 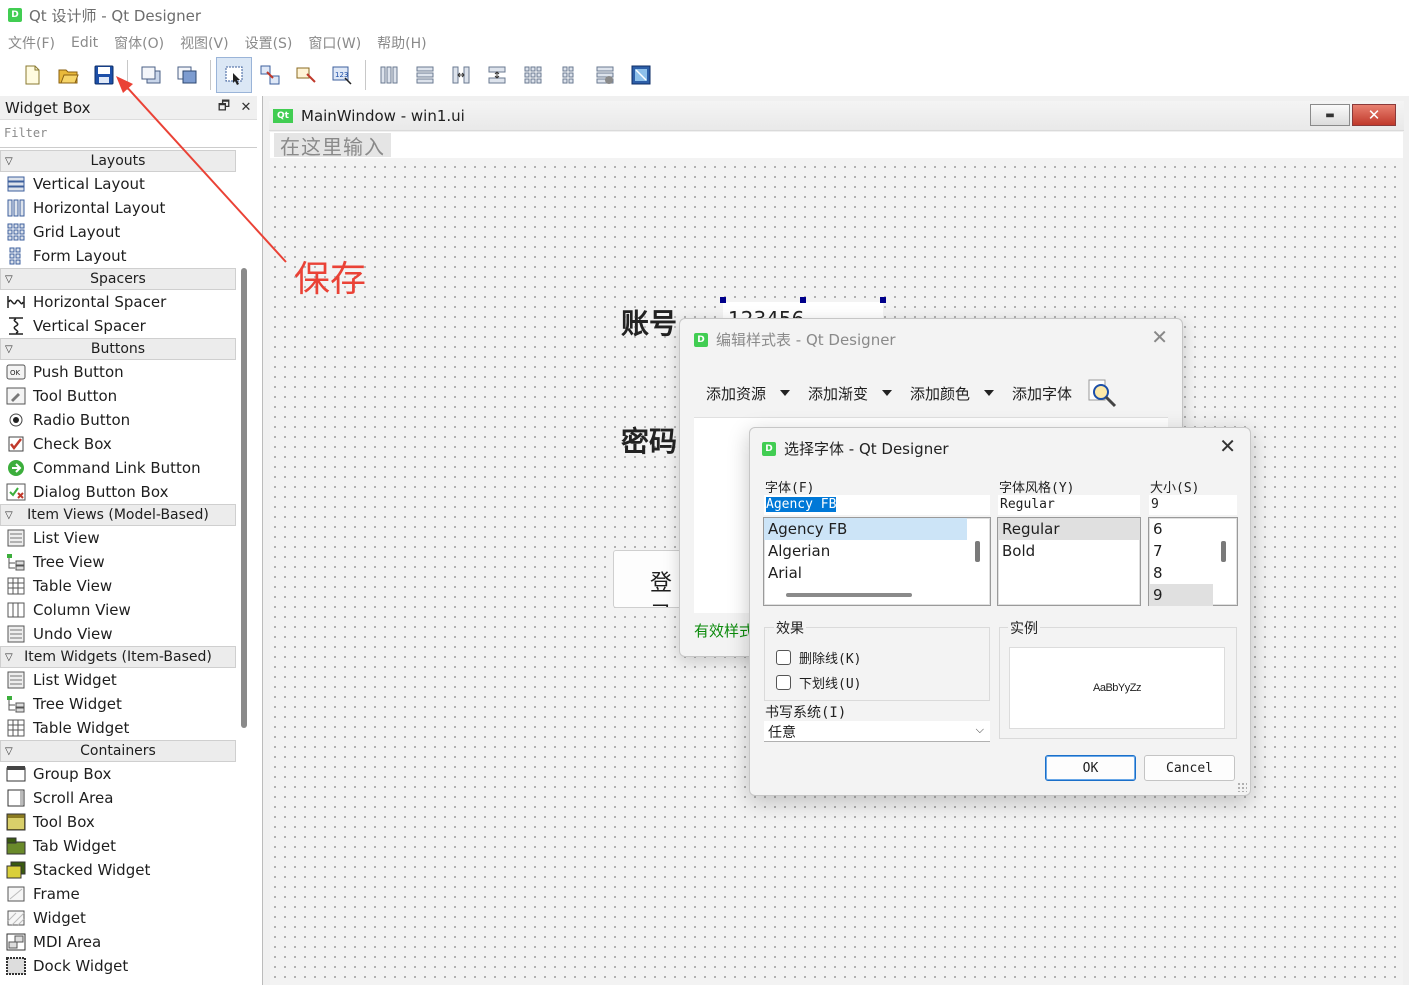 What do you see at coordinates (118, 232) in the screenshot?
I see `widget-item-grid-layout: Grid Layout` at bounding box center [118, 232].